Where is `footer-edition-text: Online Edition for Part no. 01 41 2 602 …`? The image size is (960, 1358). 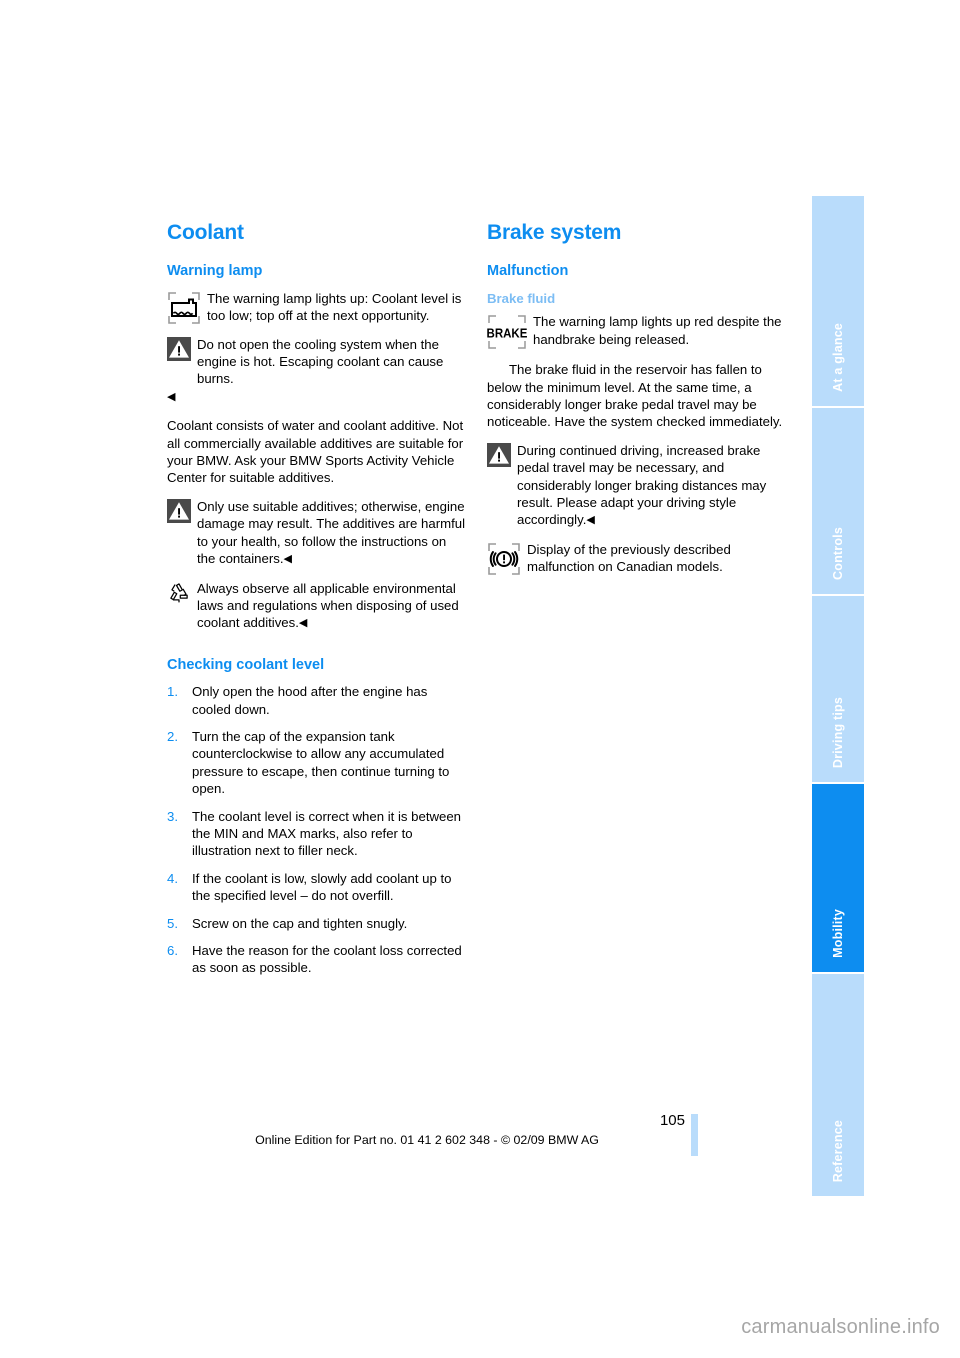
footer-edition-text: Online Edition for Part no. 01 41 2 602 … is located at coordinates (427, 1140).